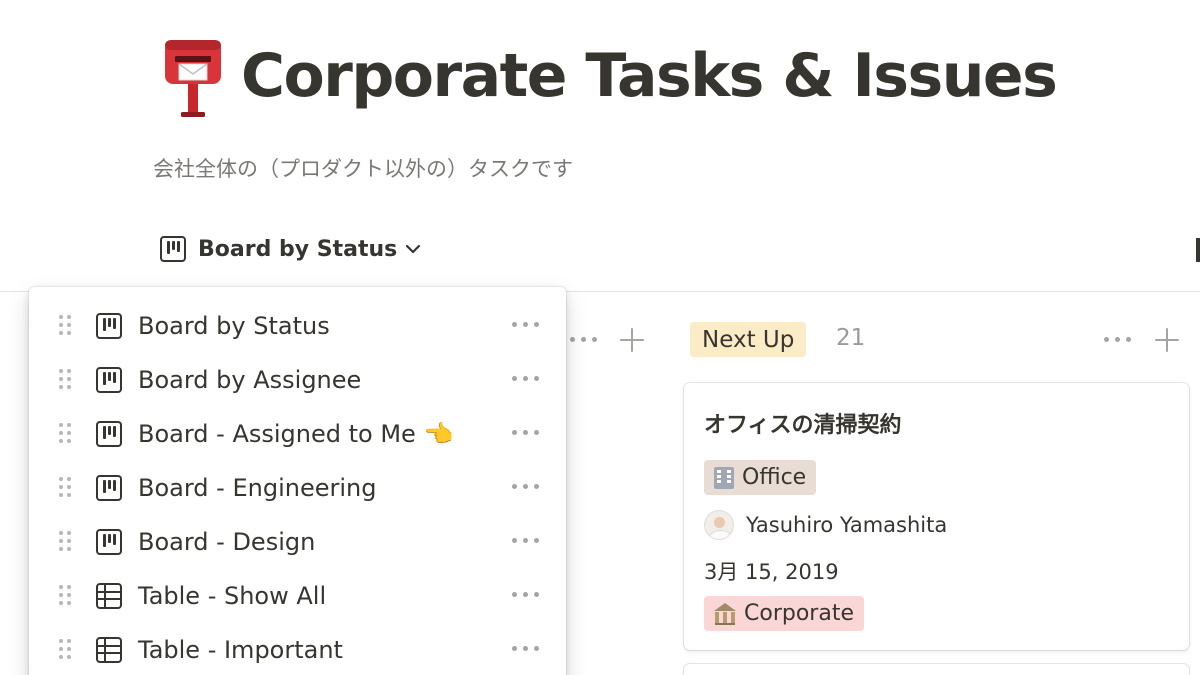  I want to click on department-tag: Corporate, so click(784, 613).